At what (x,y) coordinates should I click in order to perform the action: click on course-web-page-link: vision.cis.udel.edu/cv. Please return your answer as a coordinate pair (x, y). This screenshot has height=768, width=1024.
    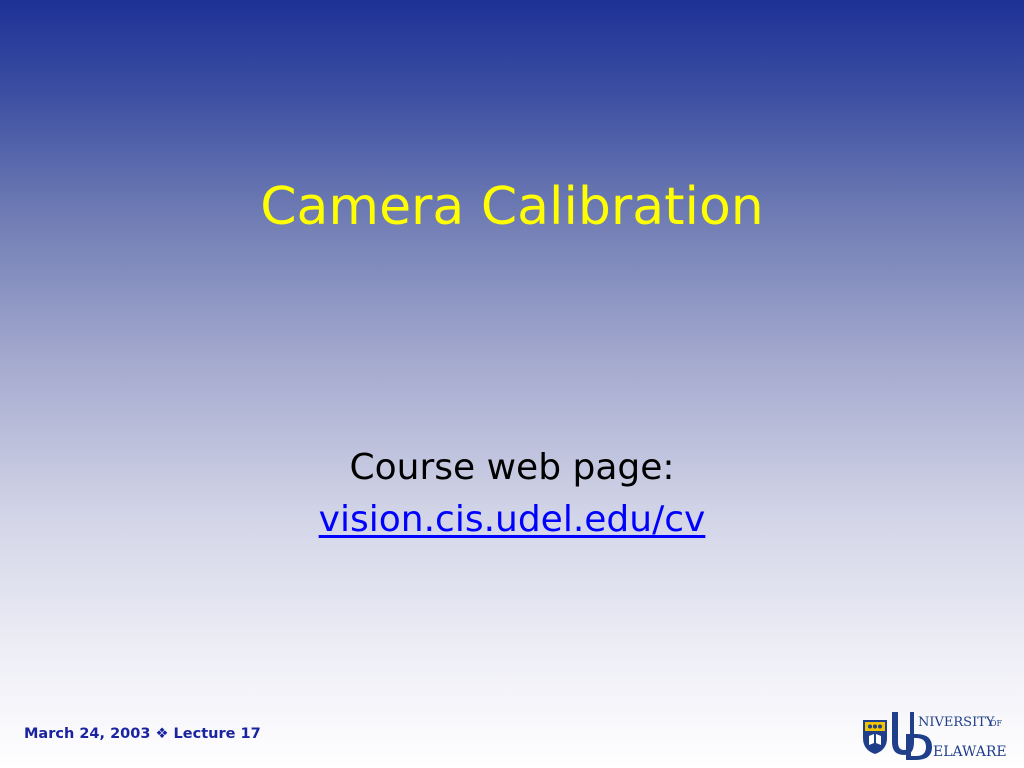
    Looking at the image, I should click on (512, 519).